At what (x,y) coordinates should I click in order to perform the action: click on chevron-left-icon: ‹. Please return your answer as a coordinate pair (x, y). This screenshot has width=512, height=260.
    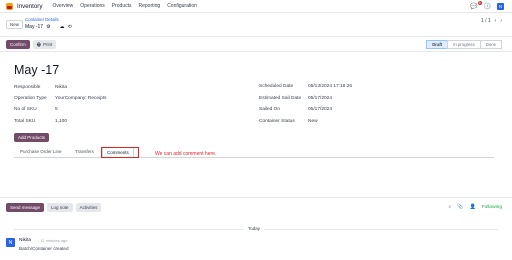
    Looking at the image, I should click on (496, 21).